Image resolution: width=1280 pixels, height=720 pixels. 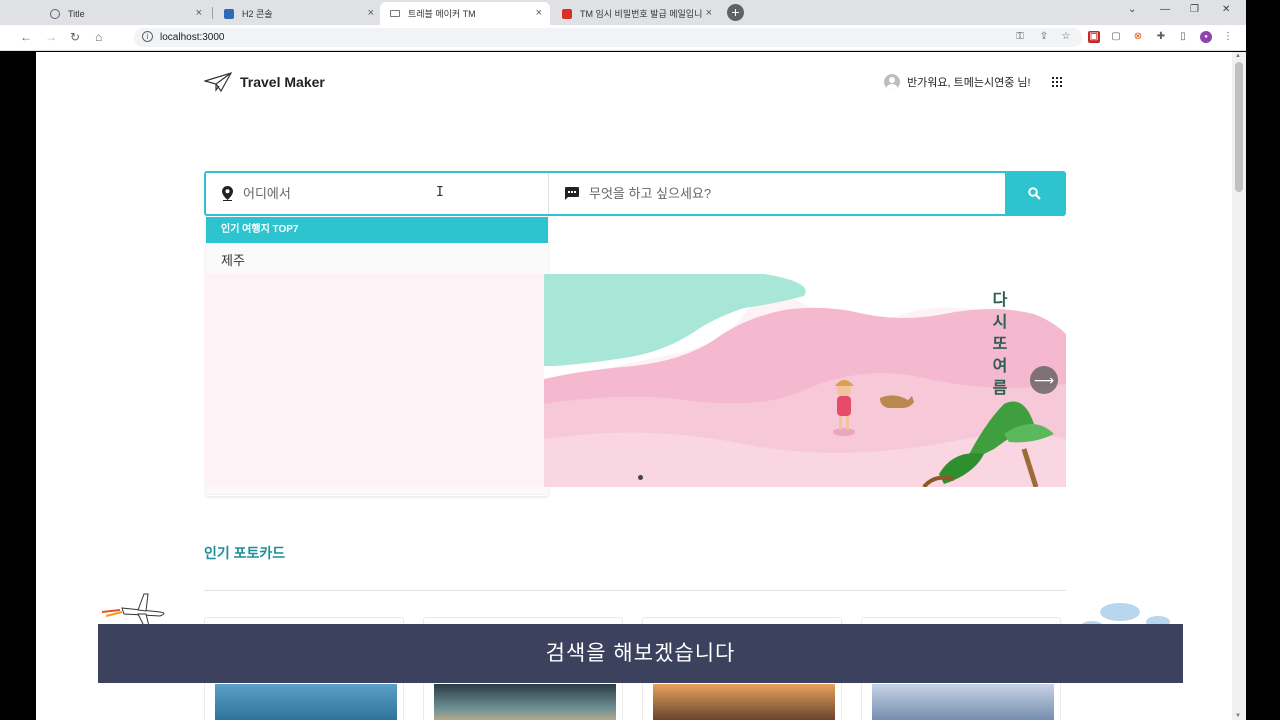 I want to click on what-field, so click(x=777, y=193).